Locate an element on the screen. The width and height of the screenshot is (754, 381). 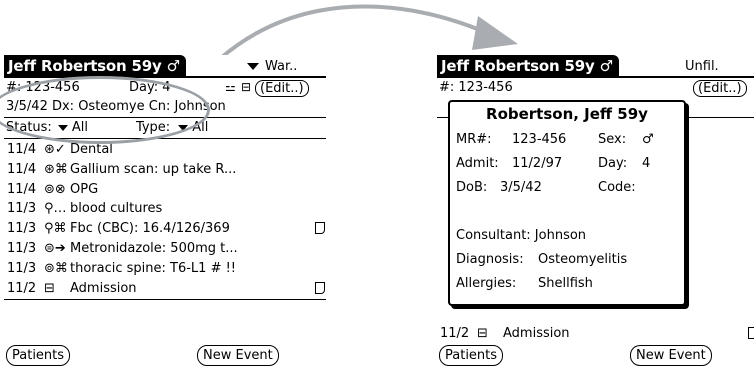
admit-value: 11/2/97 is located at coordinates (537, 163).